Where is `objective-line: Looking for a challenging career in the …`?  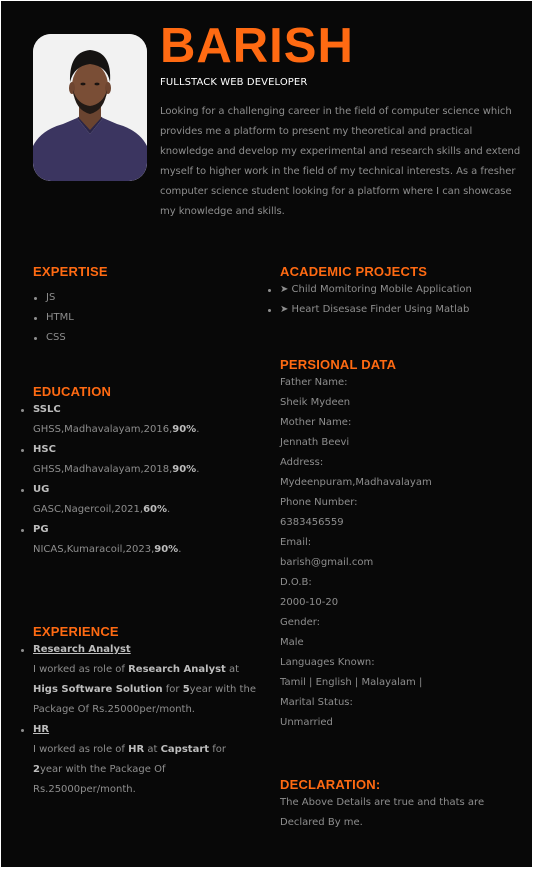 objective-line: Looking for a challenging career in the … is located at coordinates (336, 111).